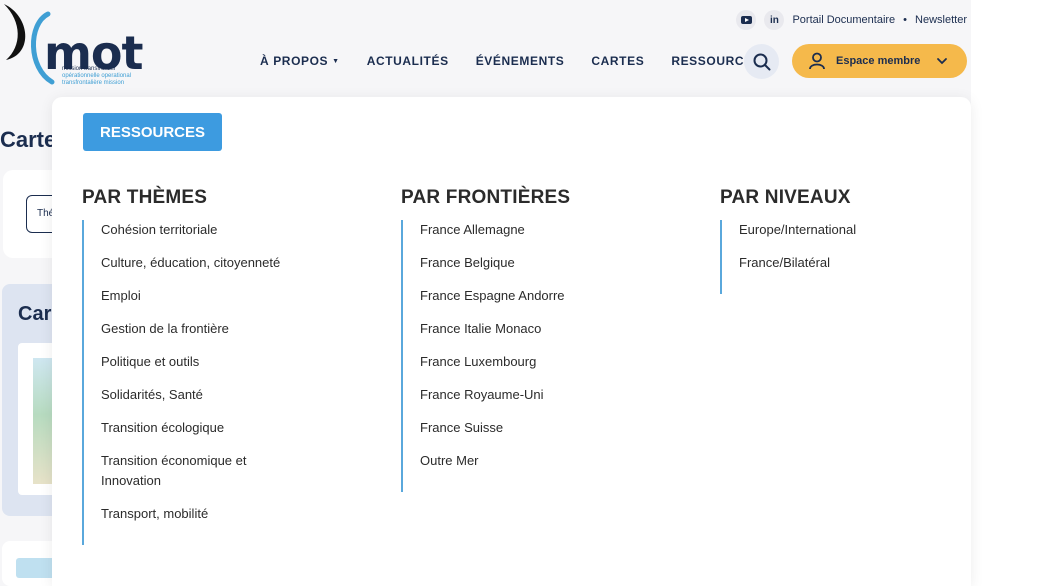  I want to click on menu-link-theme: Transition écologique, so click(196, 428).